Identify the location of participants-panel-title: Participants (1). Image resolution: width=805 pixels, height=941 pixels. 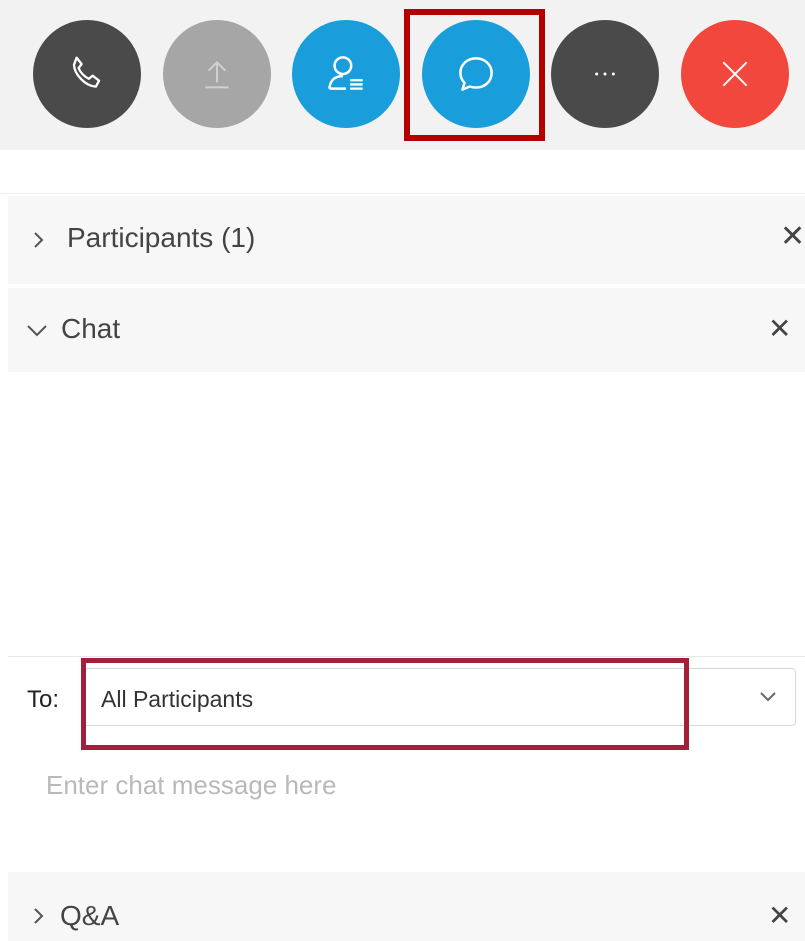
(161, 237).